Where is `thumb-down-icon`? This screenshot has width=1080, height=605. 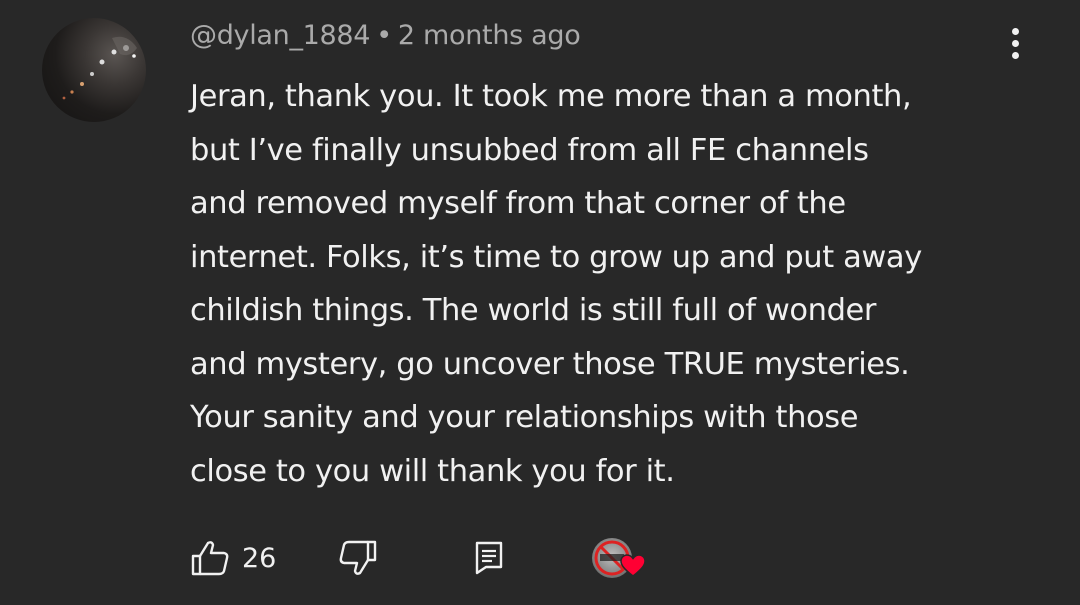 thumb-down-icon is located at coordinates (358, 557).